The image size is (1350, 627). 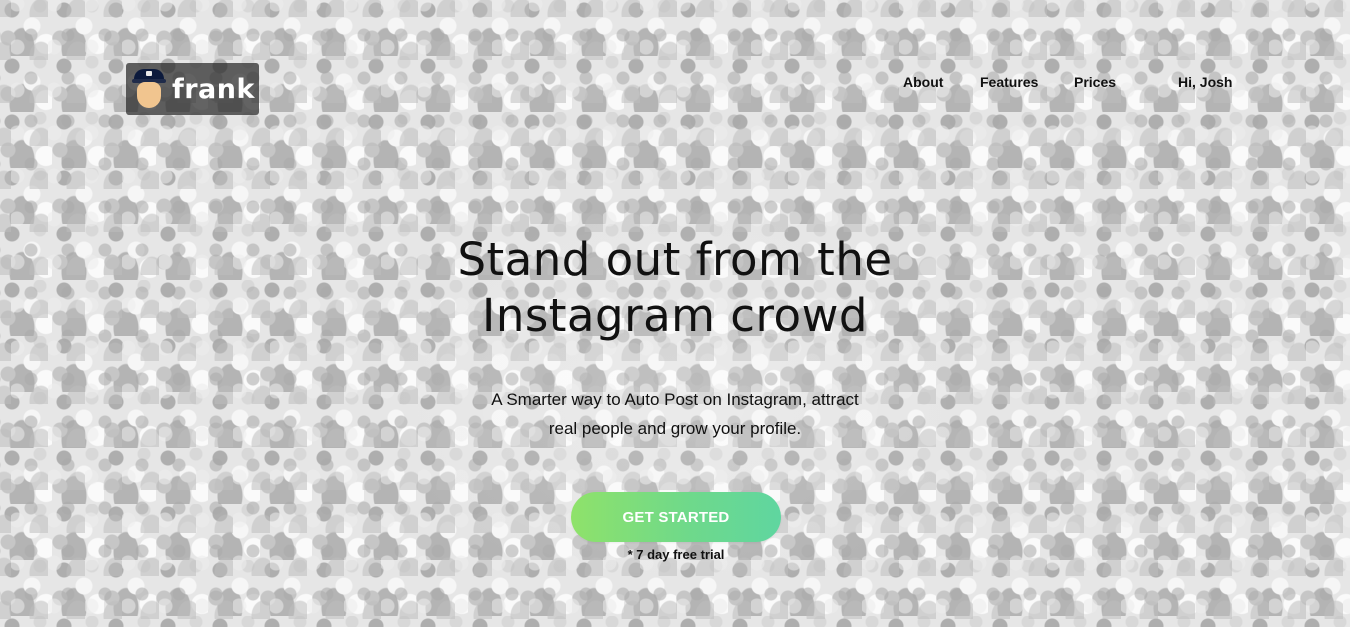 I want to click on nav-features-link: Features, so click(x=1009, y=82).